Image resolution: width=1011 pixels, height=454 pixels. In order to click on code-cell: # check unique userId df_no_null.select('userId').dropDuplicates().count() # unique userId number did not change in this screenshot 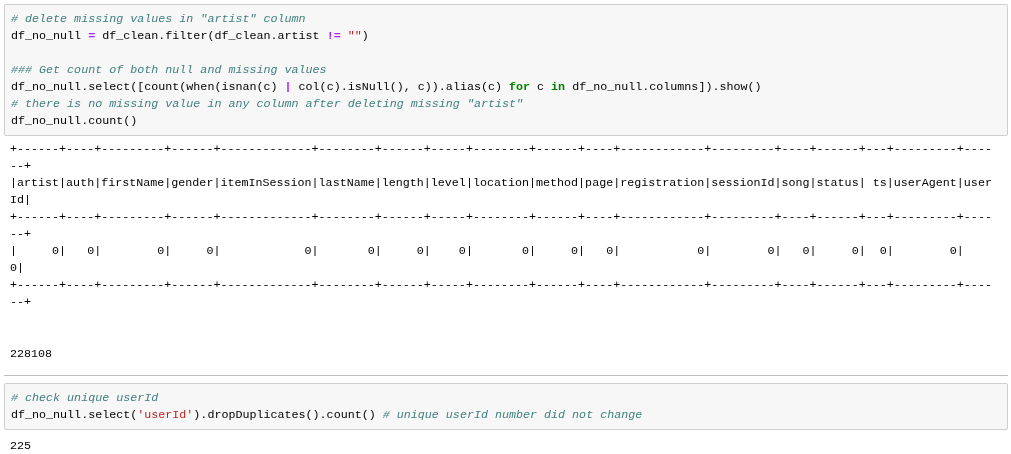, I will do `click(506, 406)`.